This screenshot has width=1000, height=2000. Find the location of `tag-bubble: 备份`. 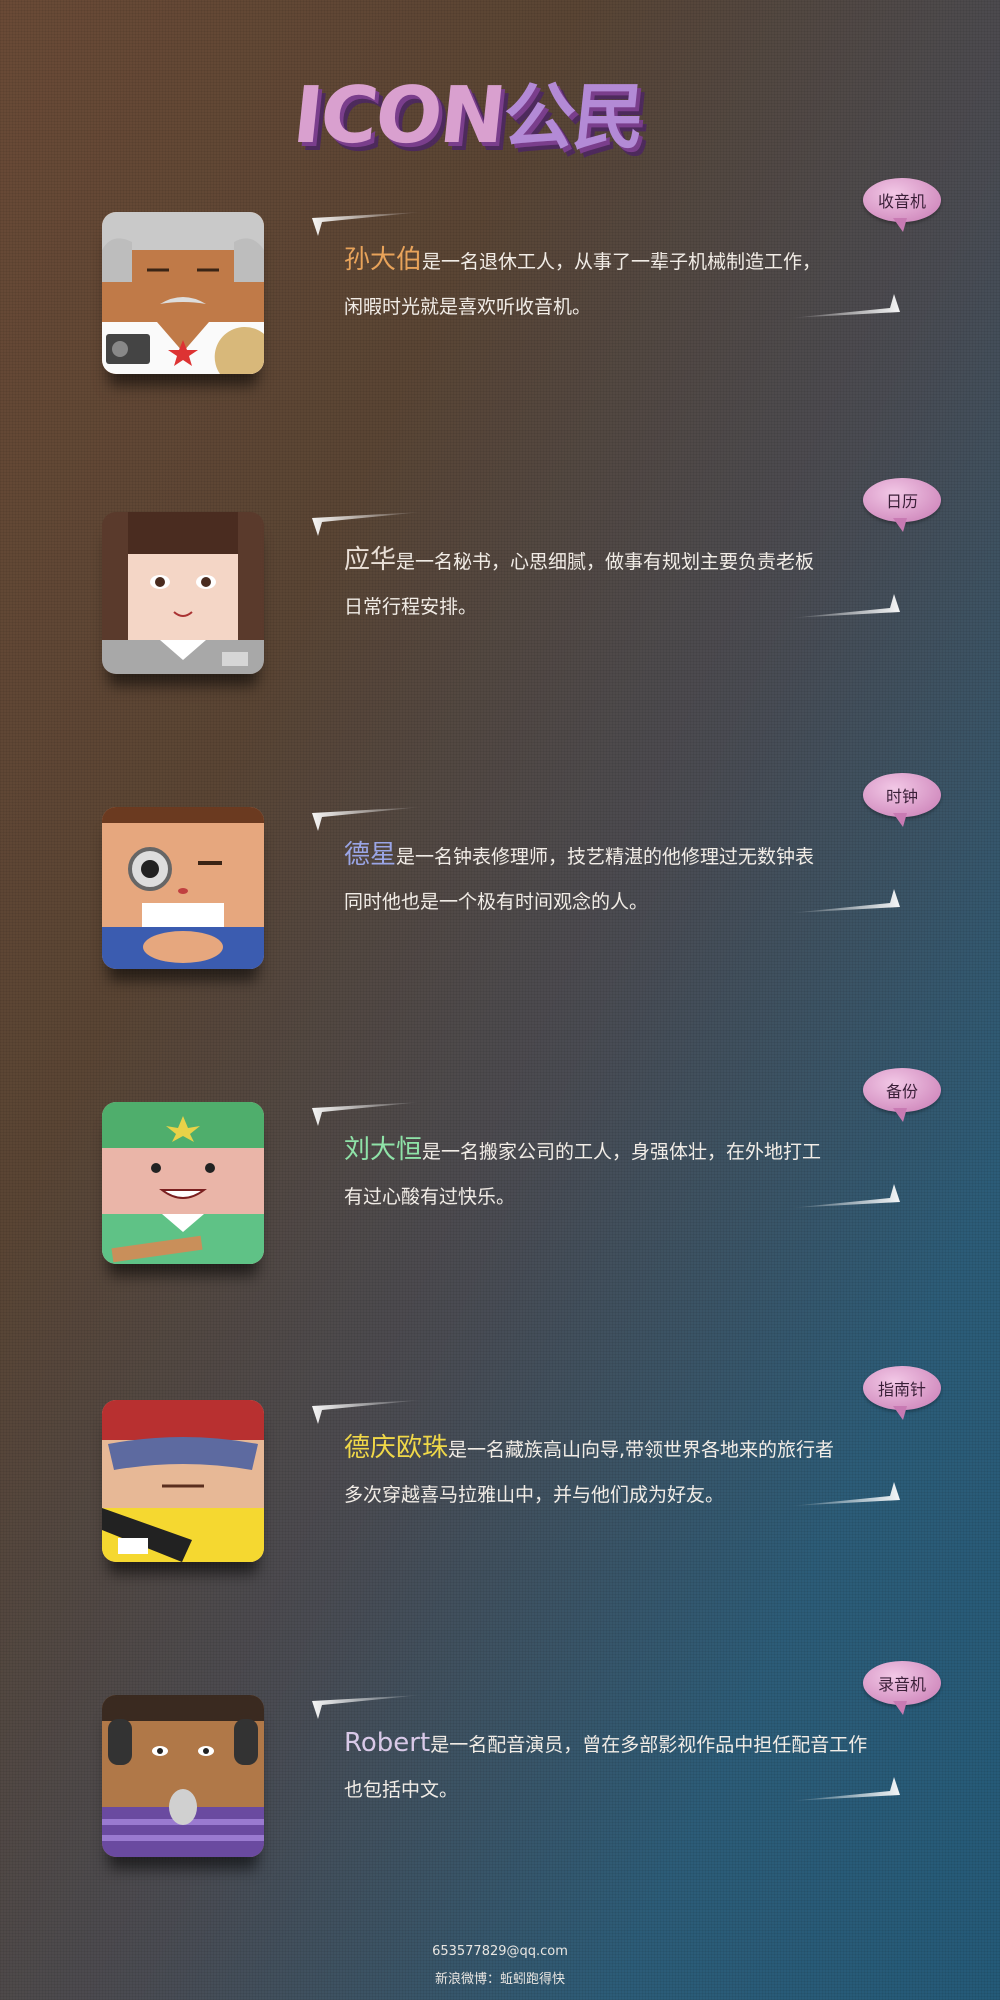

tag-bubble: 备份 is located at coordinates (902, 1095).